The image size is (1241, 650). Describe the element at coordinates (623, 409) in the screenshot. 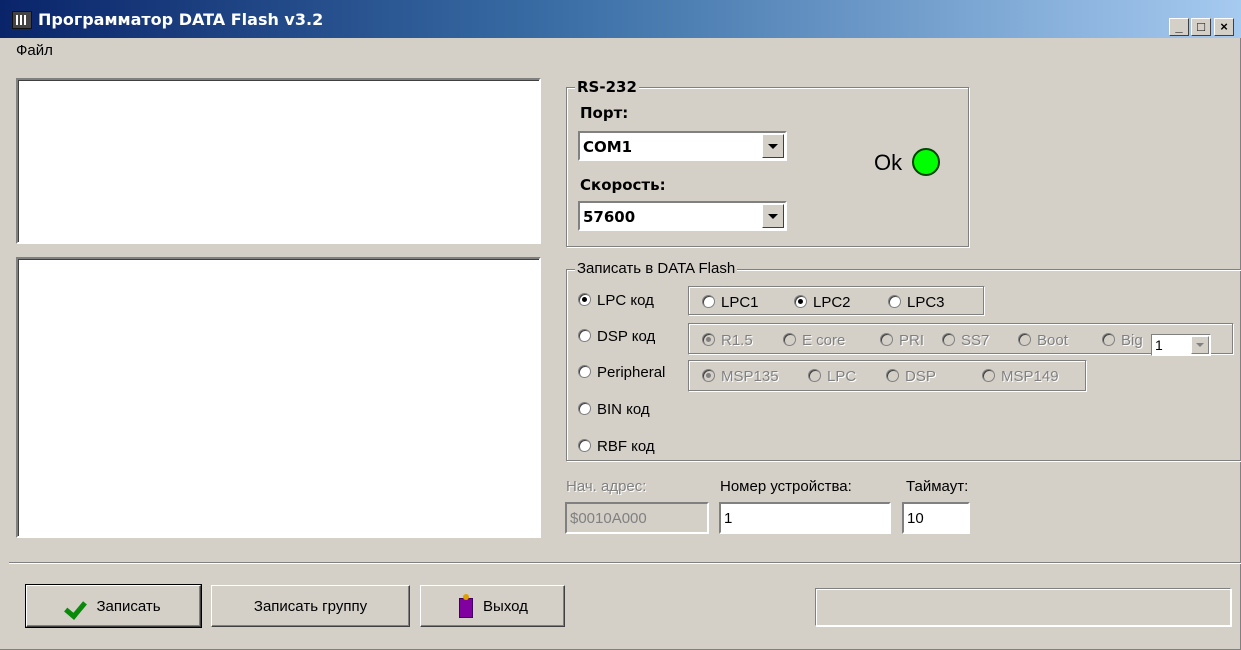

I see `radio-label: BIN код` at that location.